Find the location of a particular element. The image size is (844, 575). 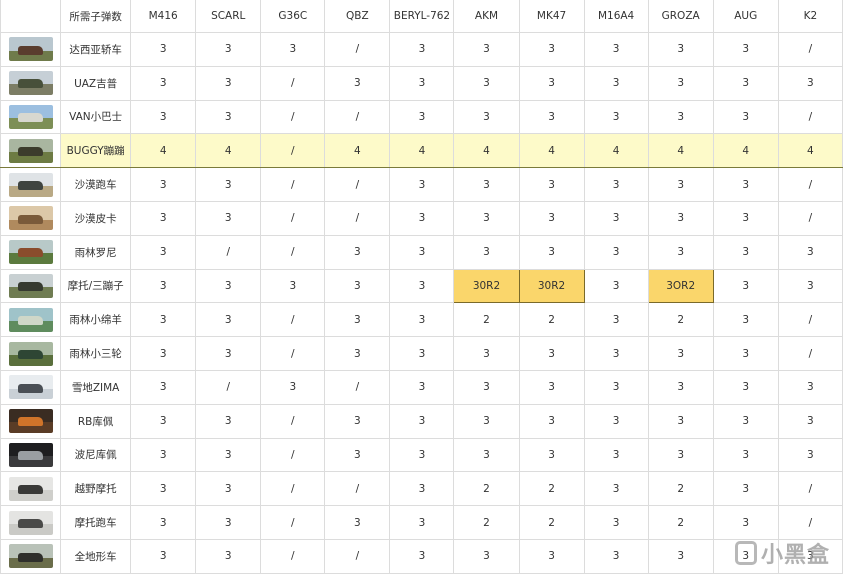

buggy-icon is located at coordinates (30, 150).